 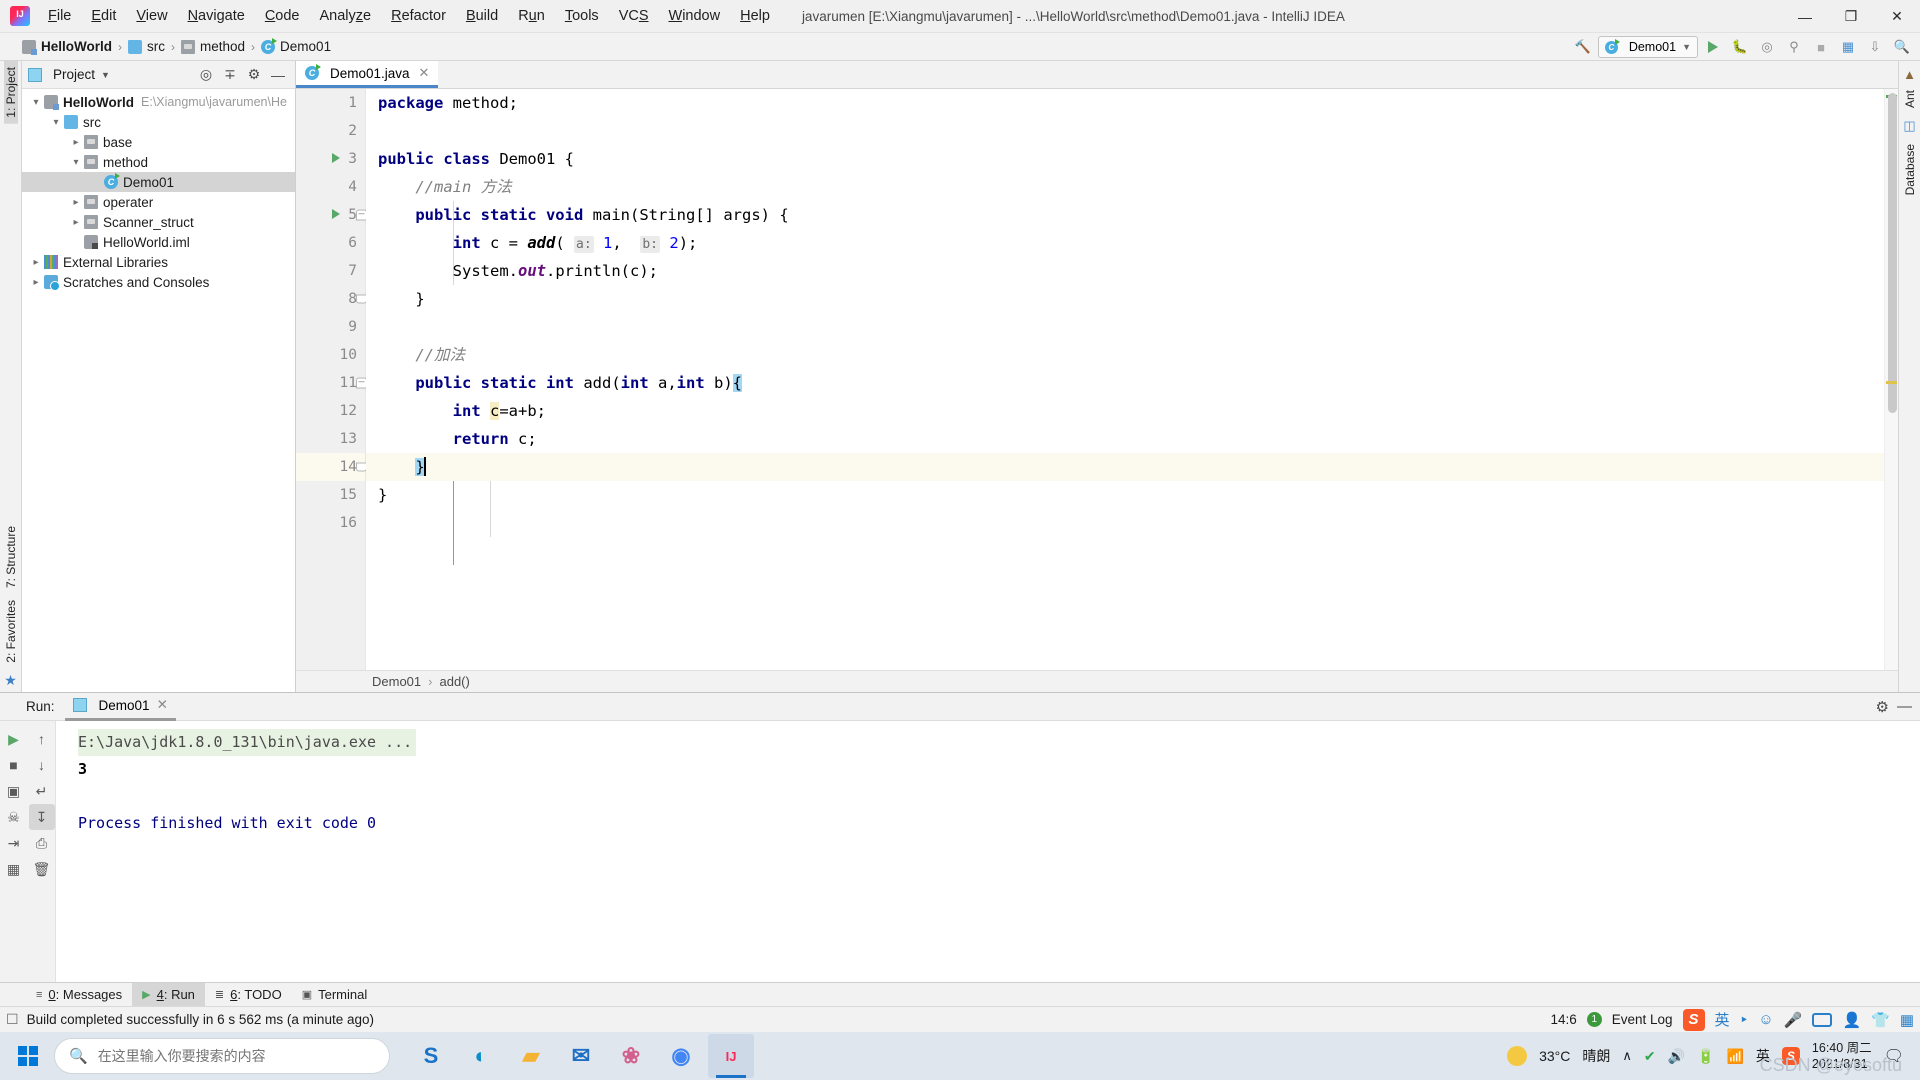 I want to click on windows-start-icon, so click(x=28, y=1056).